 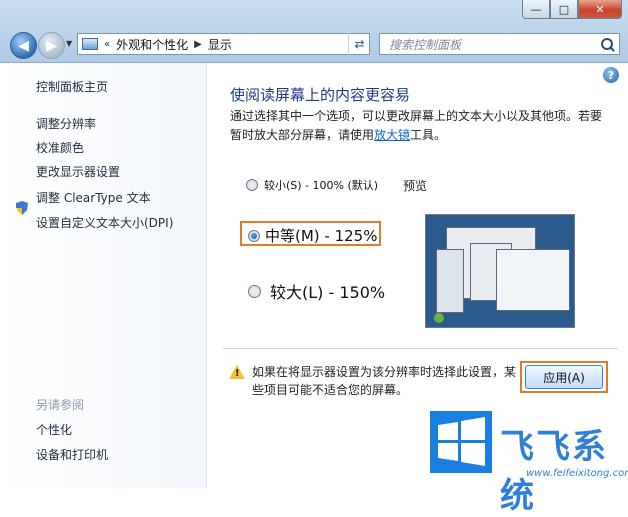 I want to click on sidebar-item-custom-dpi: 设置自定义文本大小(DPI), so click(x=104, y=222).